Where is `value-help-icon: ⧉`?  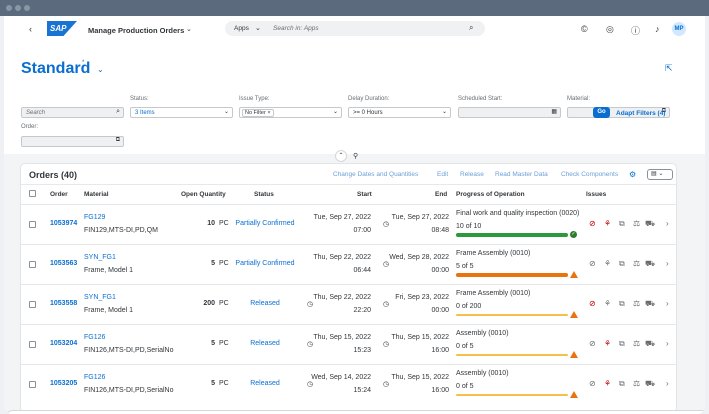
value-help-icon: ⧉ is located at coordinates (118, 140).